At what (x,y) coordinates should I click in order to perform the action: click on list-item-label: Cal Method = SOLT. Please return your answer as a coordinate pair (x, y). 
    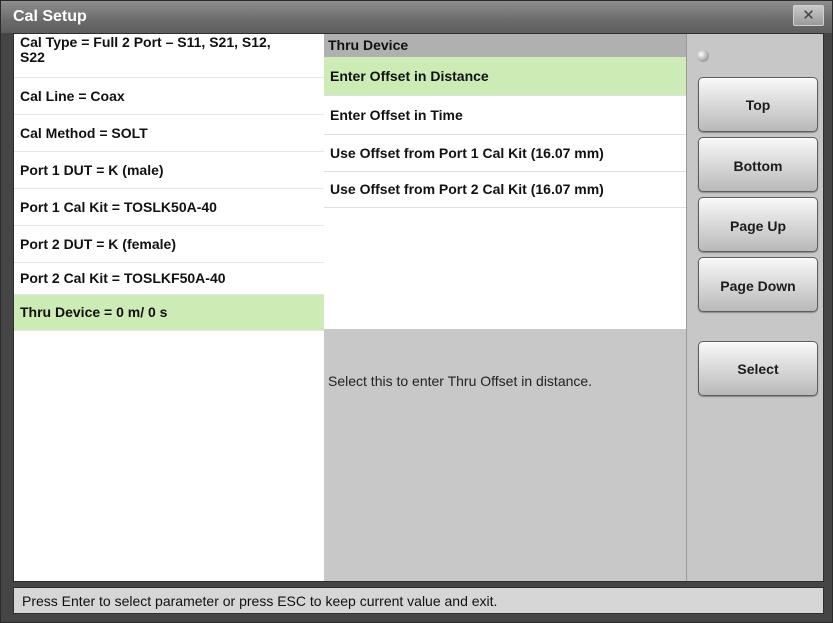
    Looking at the image, I should click on (84, 133).